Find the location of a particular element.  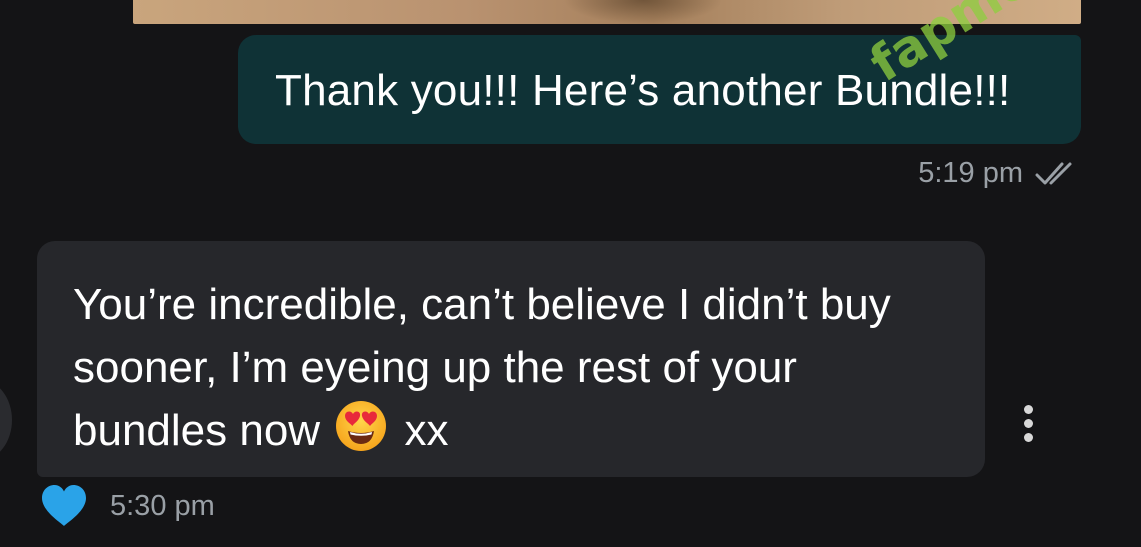

outgoing-message-text: Thank you!!! Here’s another Bundle!!! is located at coordinates (643, 90).